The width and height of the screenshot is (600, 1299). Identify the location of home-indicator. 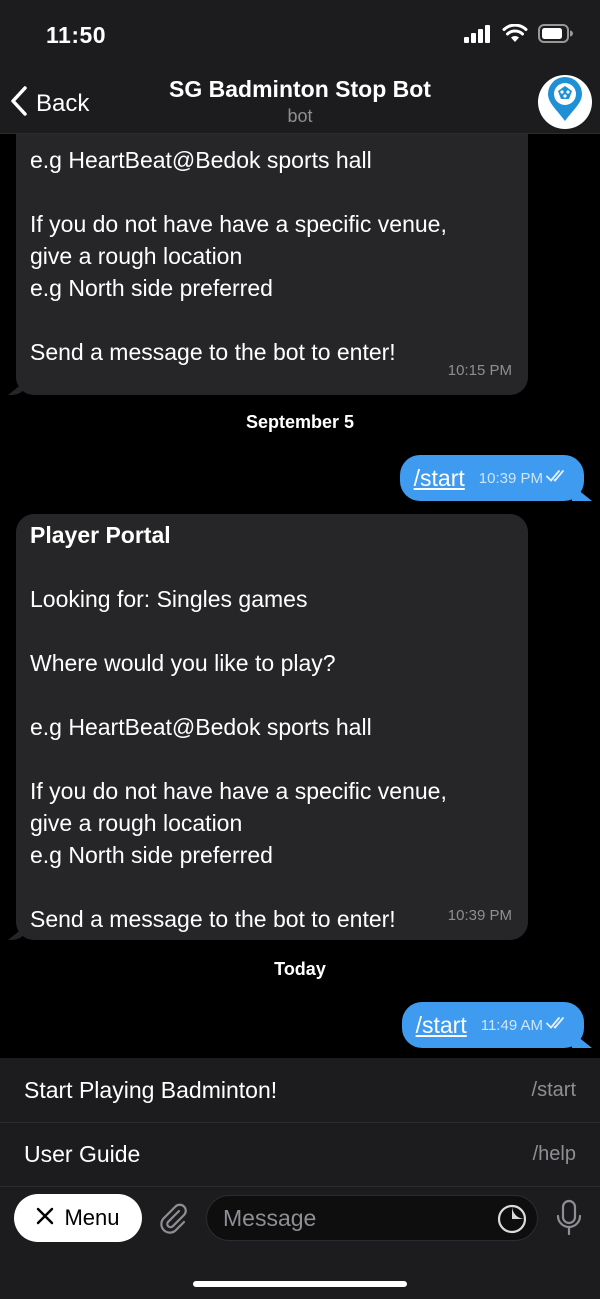
(300, 1284).